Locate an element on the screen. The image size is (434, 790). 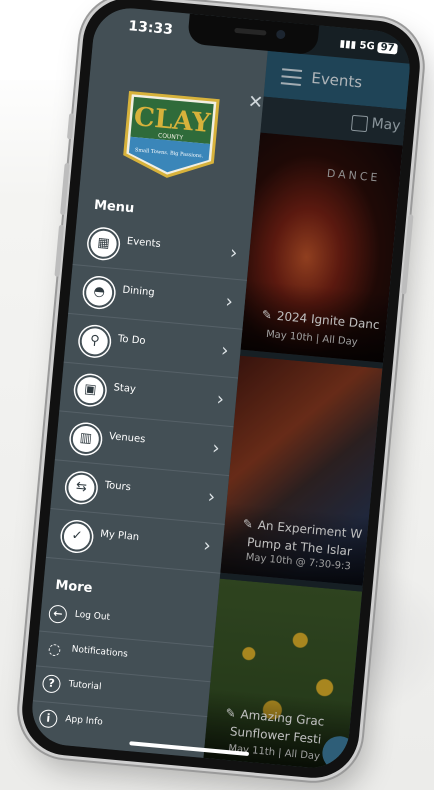
more-section-label: More is located at coordinates (74, 587).